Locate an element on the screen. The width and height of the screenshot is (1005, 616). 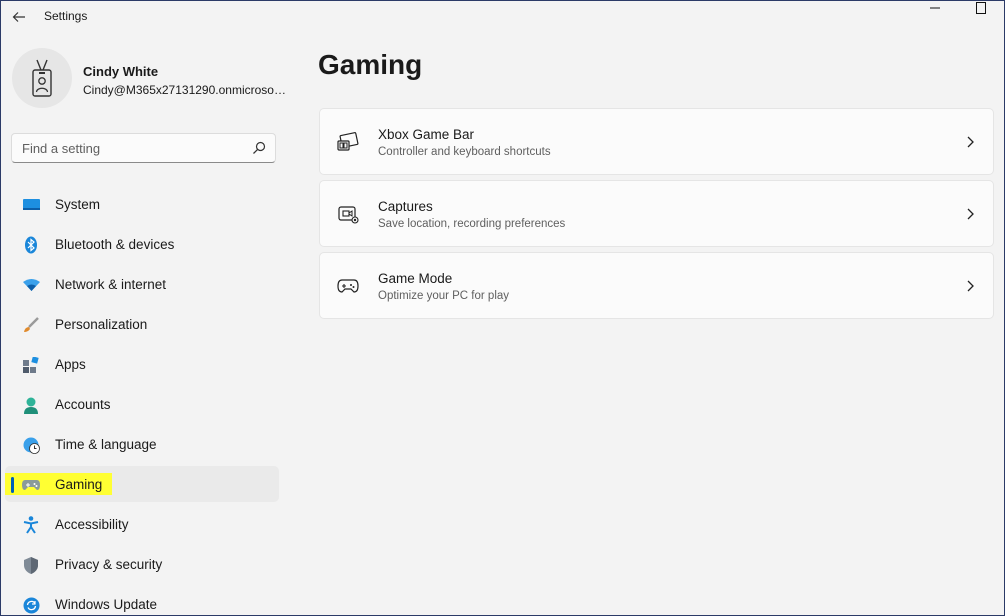
shield-icon is located at coordinates (31, 565).